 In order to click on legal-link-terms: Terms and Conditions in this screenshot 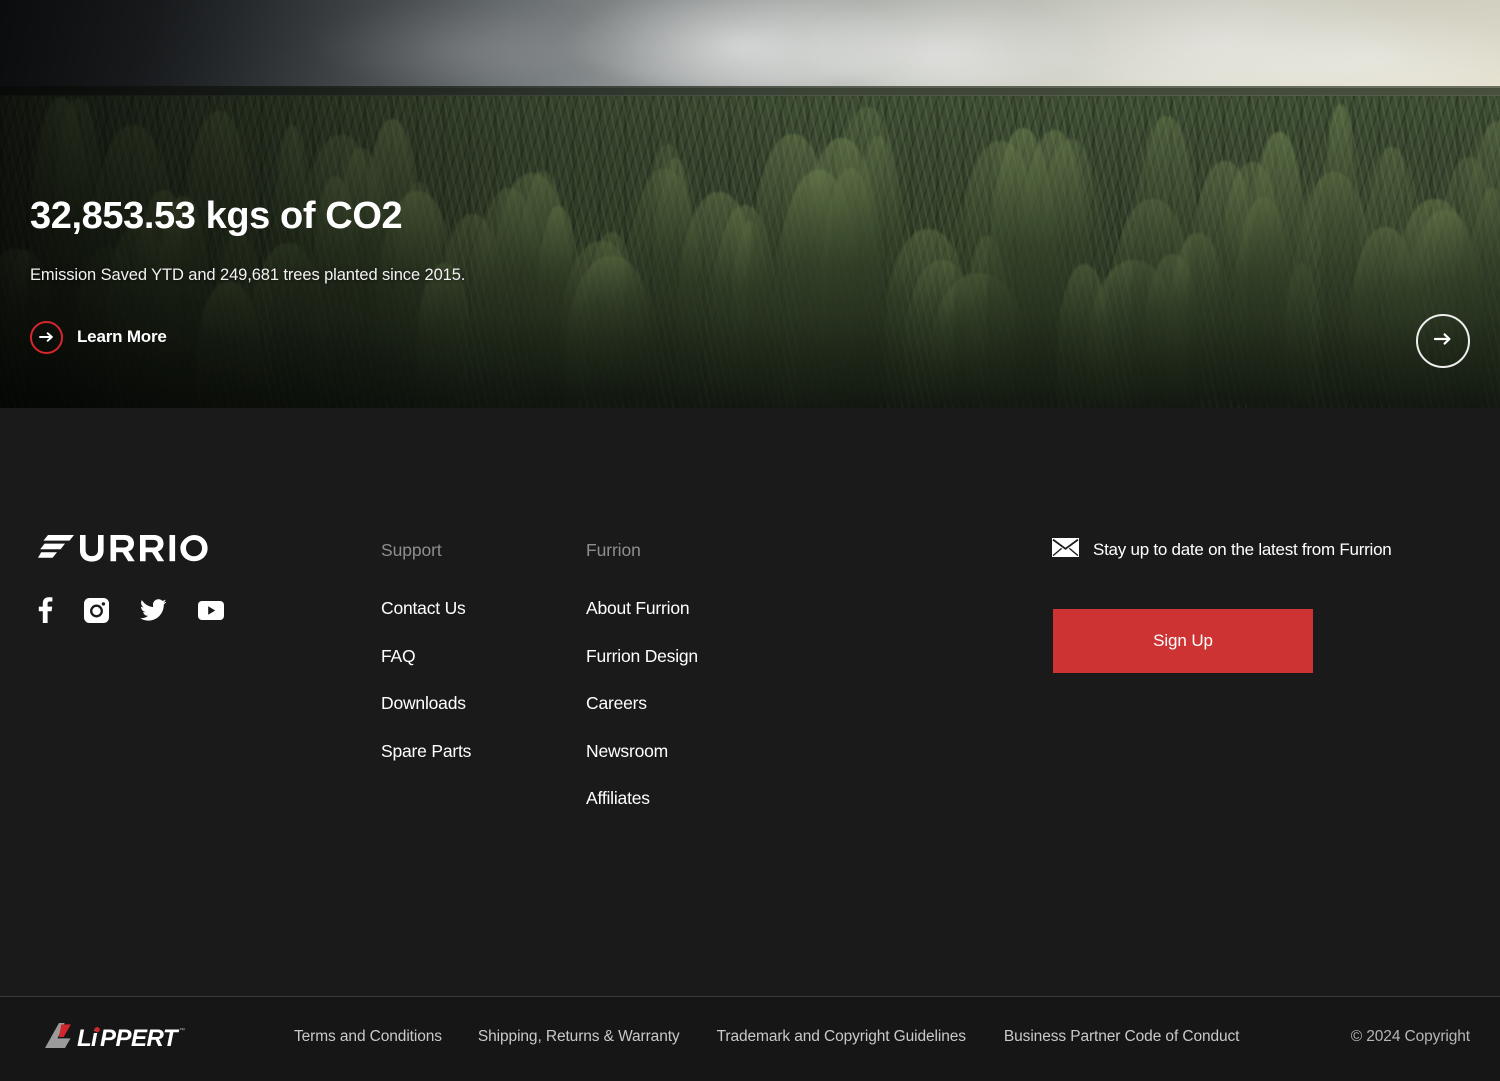, I will do `click(368, 1037)`.